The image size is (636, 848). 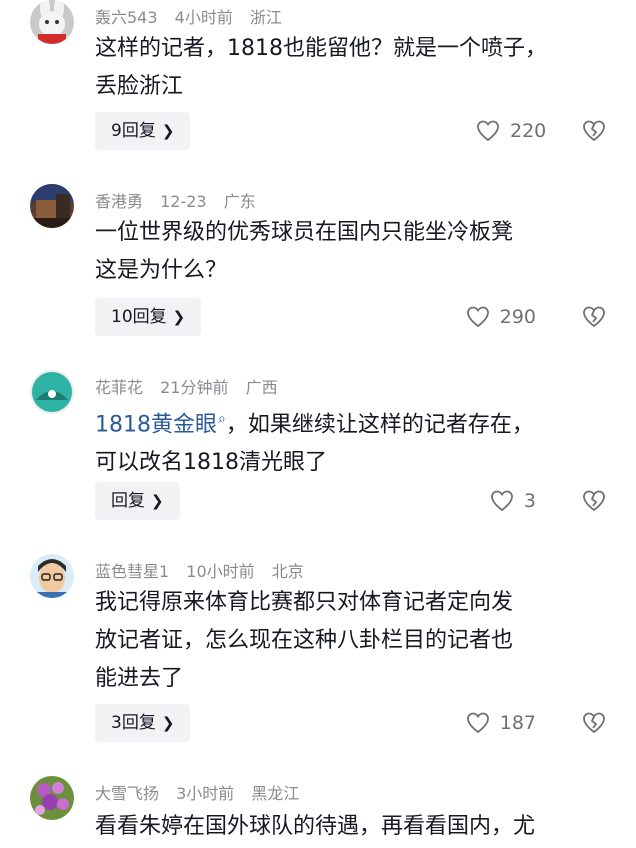 I want to click on mention-link: 1818黄金眼, so click(x=156, y=424).